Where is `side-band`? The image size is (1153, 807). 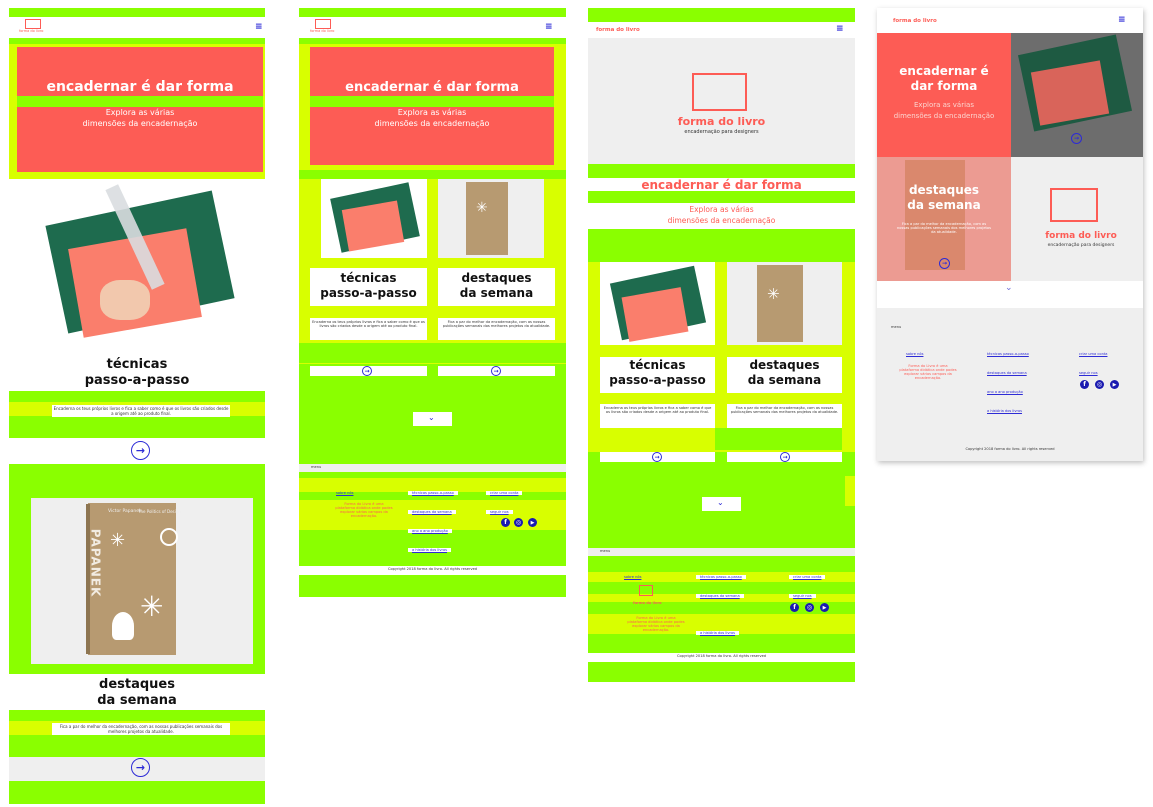
side-band is located at coordinates (850, 491).